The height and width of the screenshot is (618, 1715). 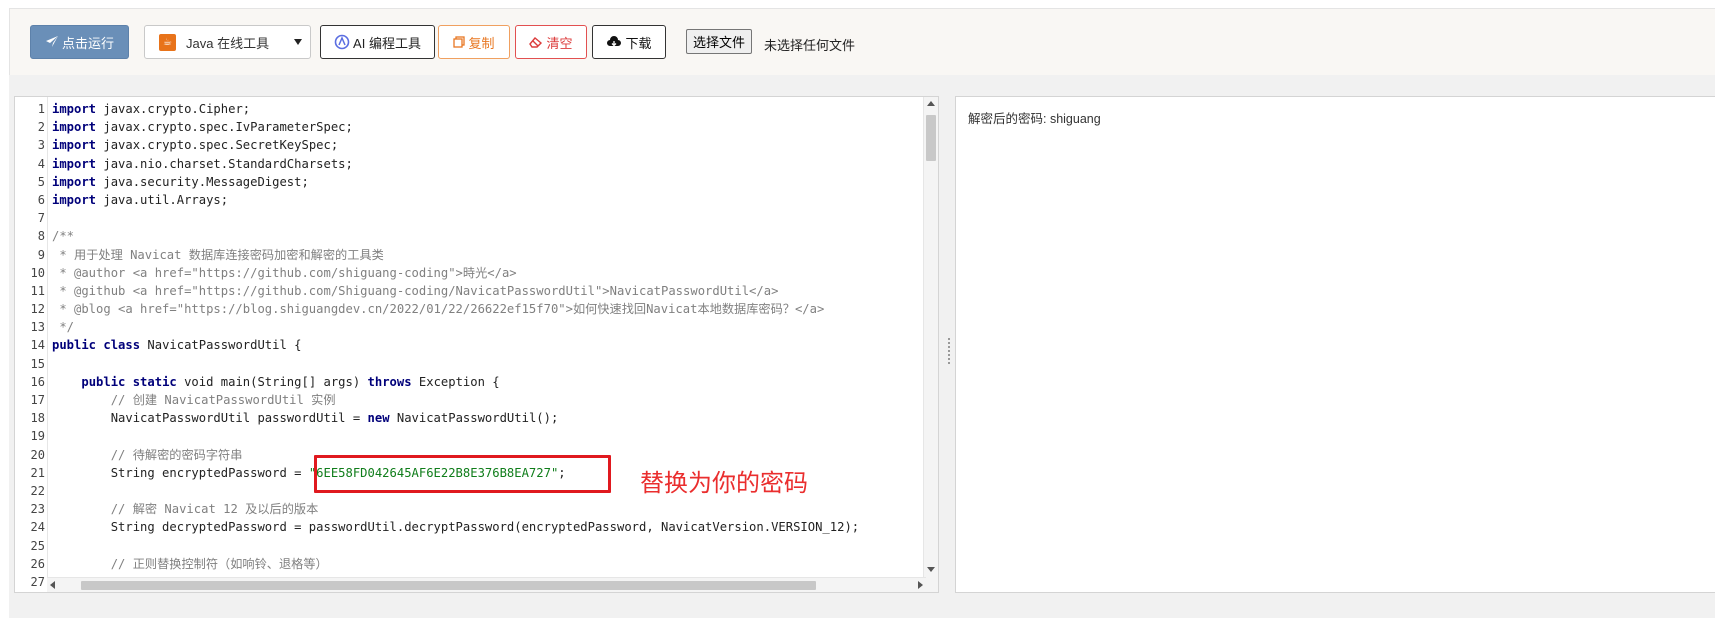 I want to click on annotation-text: 替换为你的密码, so click(x=724, y=483).